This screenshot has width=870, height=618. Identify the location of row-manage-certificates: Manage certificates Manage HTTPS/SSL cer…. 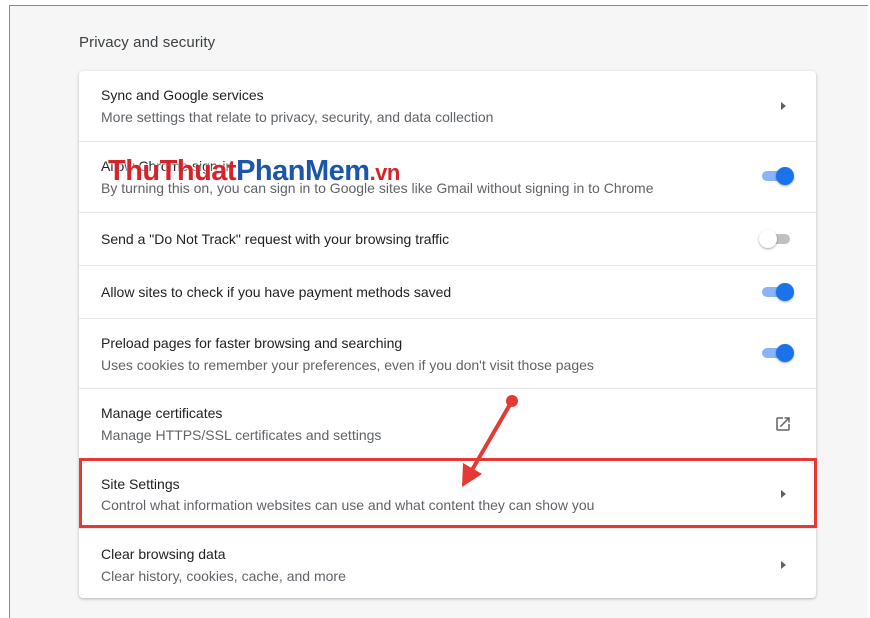
(447, 423).